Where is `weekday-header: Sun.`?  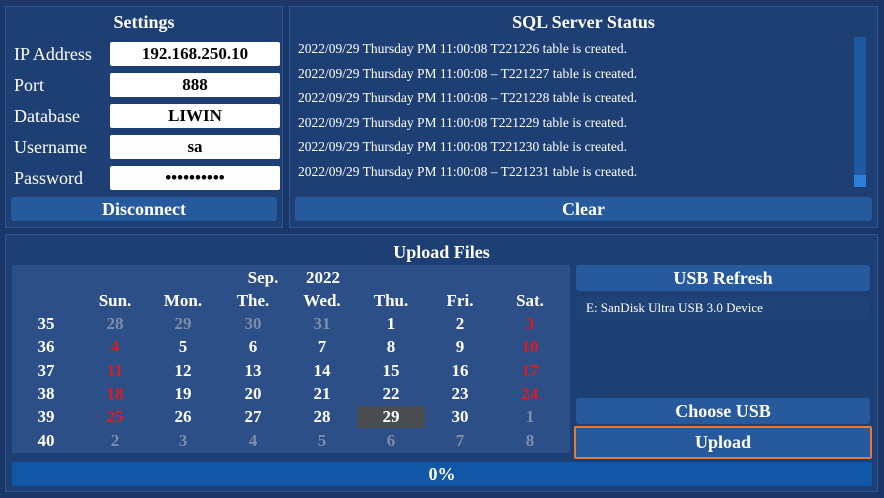 weekday-header: Sun. is located at coordinates (115, 300).